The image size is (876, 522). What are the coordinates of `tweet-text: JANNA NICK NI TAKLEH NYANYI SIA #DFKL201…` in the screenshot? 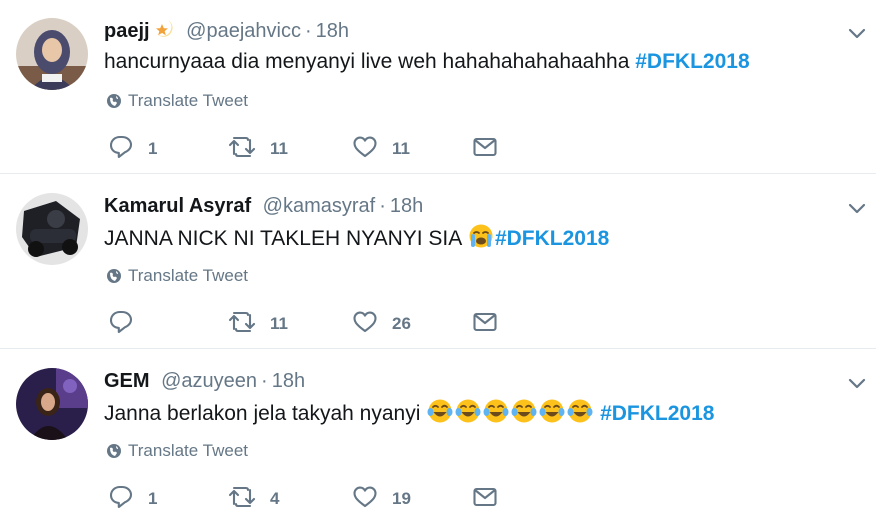 It's located at (356, 240).